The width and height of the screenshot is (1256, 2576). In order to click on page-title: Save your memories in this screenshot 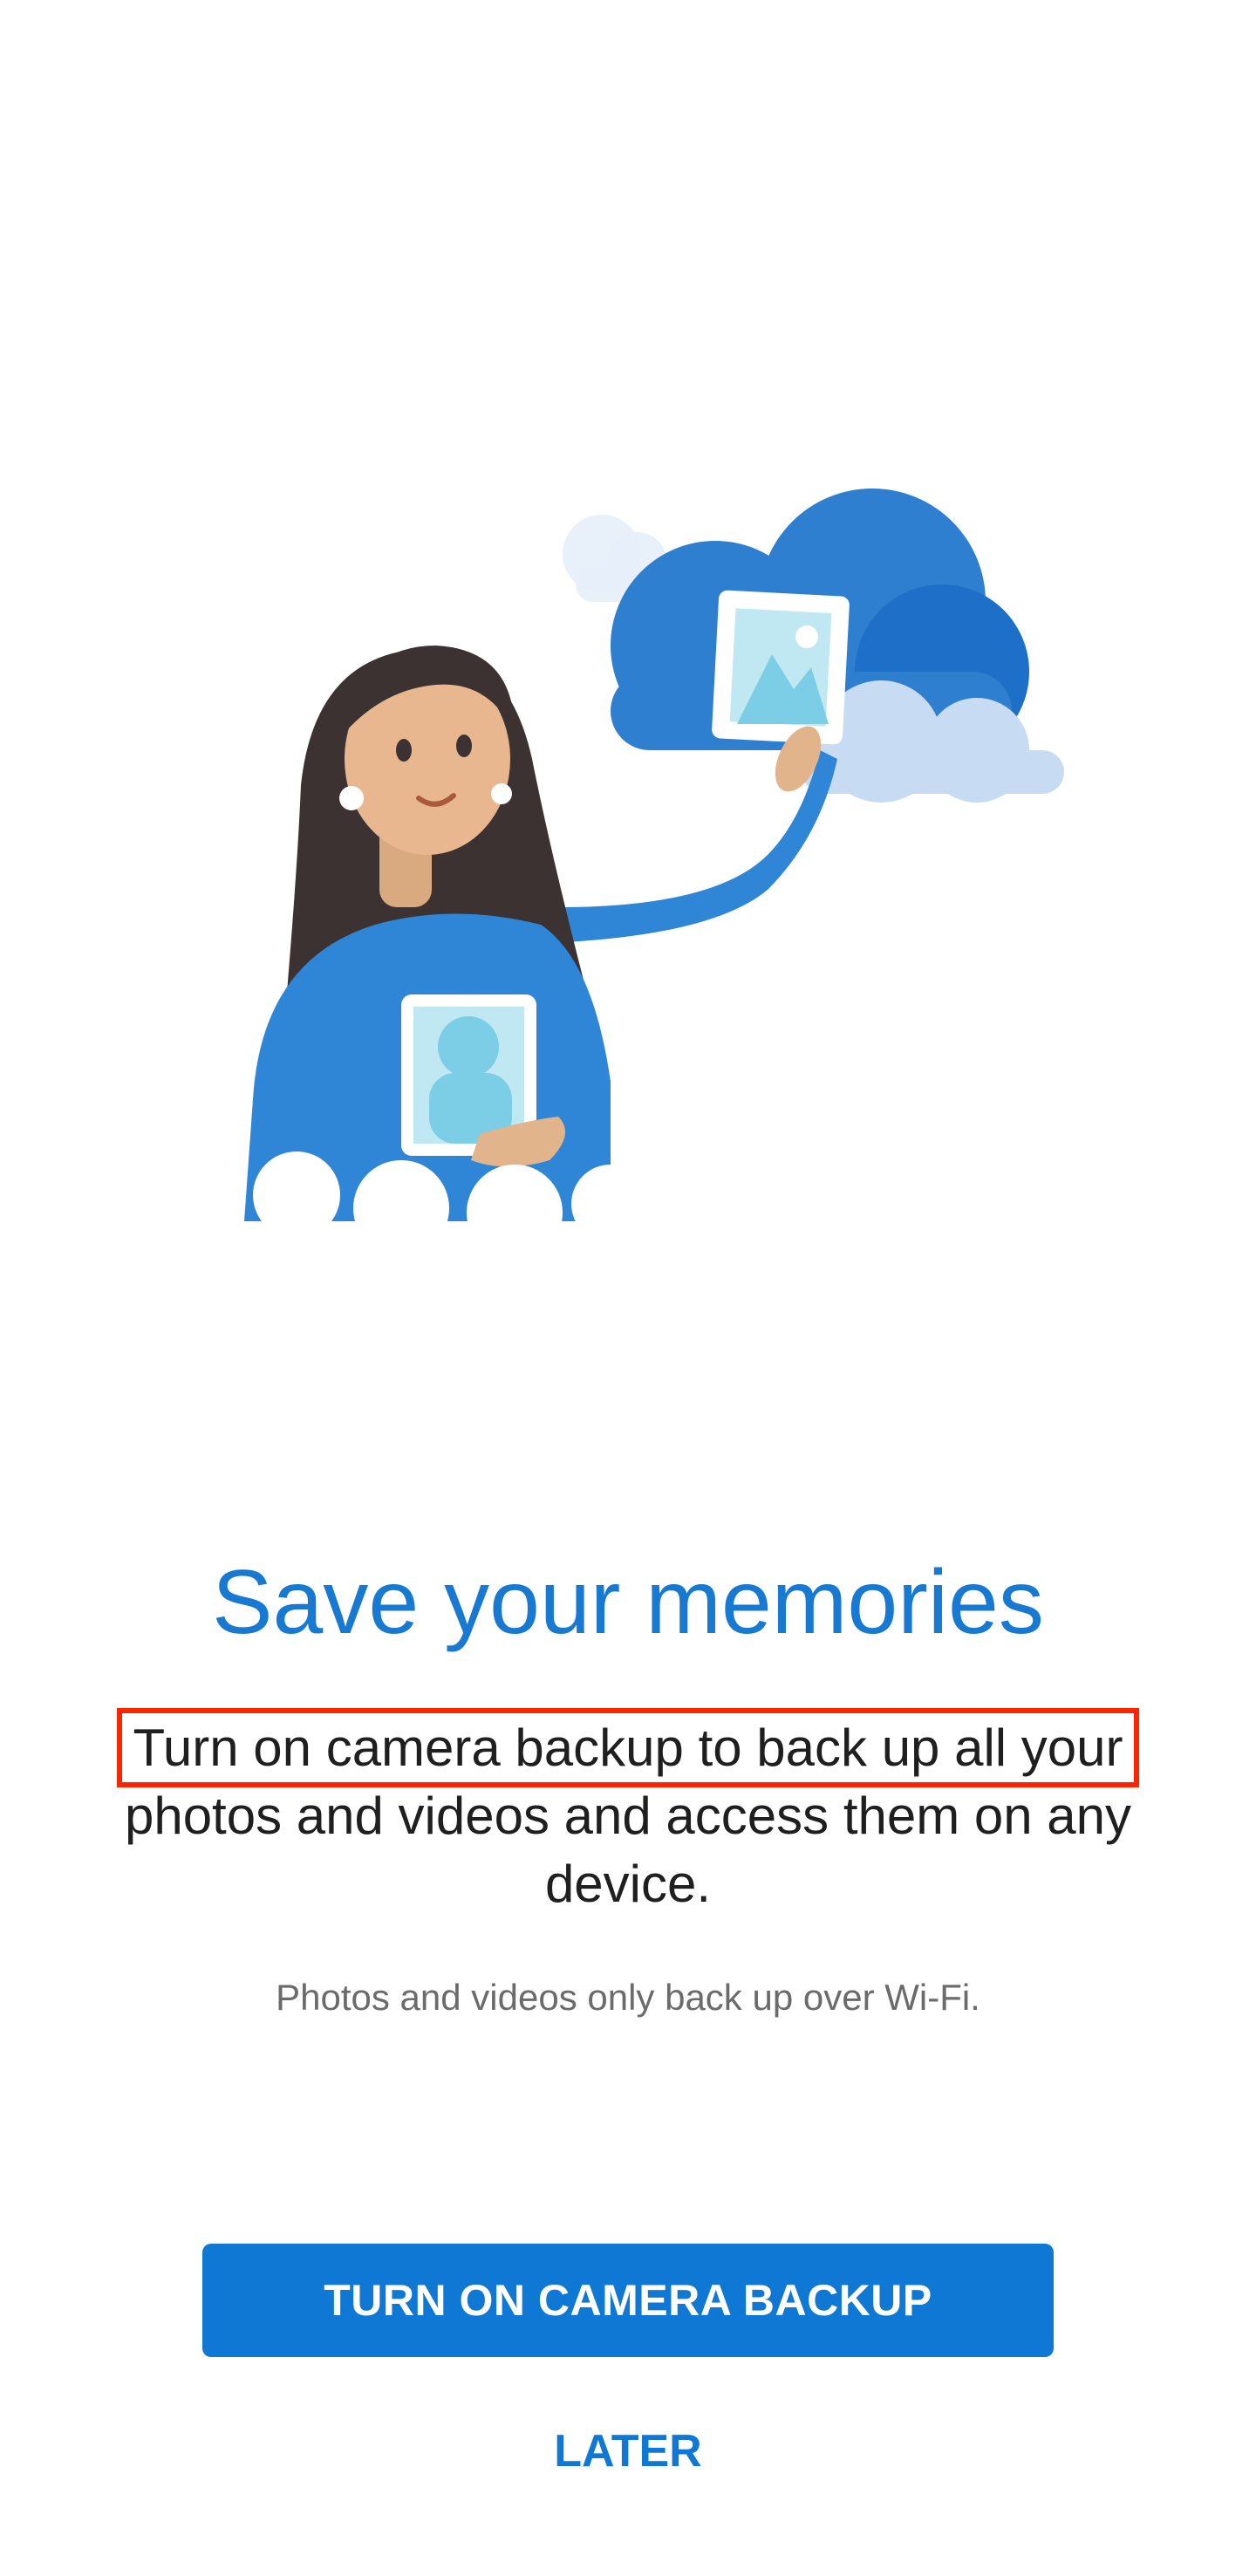, I will do `click(628, 1602)`.